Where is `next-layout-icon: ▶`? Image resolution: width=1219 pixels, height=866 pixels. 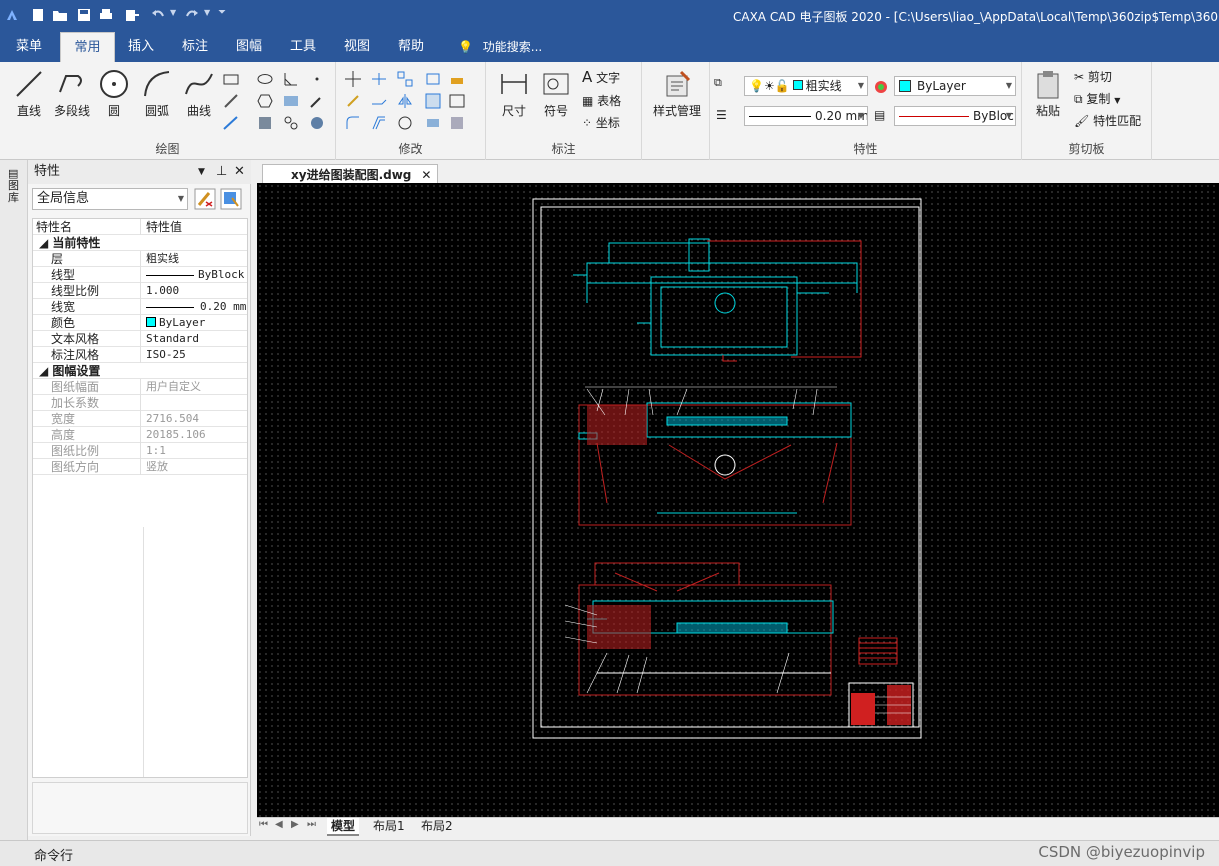
next-layout-icon: ▶ is located at coordinates (295, 824).